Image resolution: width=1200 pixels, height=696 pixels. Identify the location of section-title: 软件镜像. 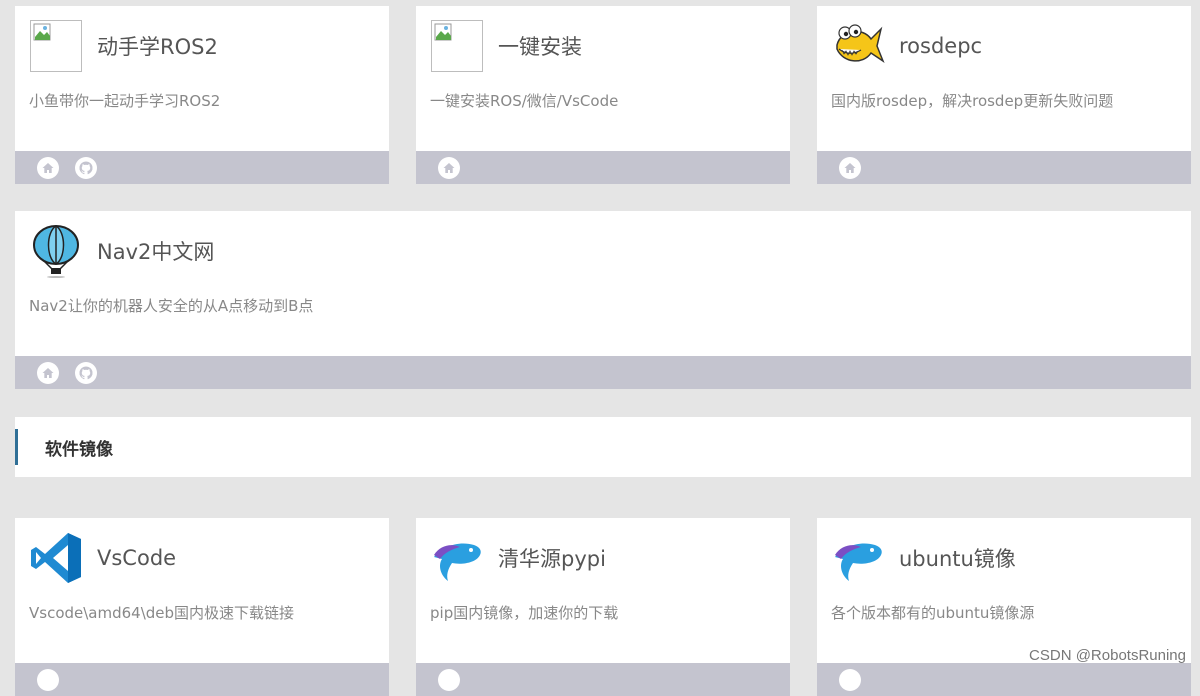
(79, 449).